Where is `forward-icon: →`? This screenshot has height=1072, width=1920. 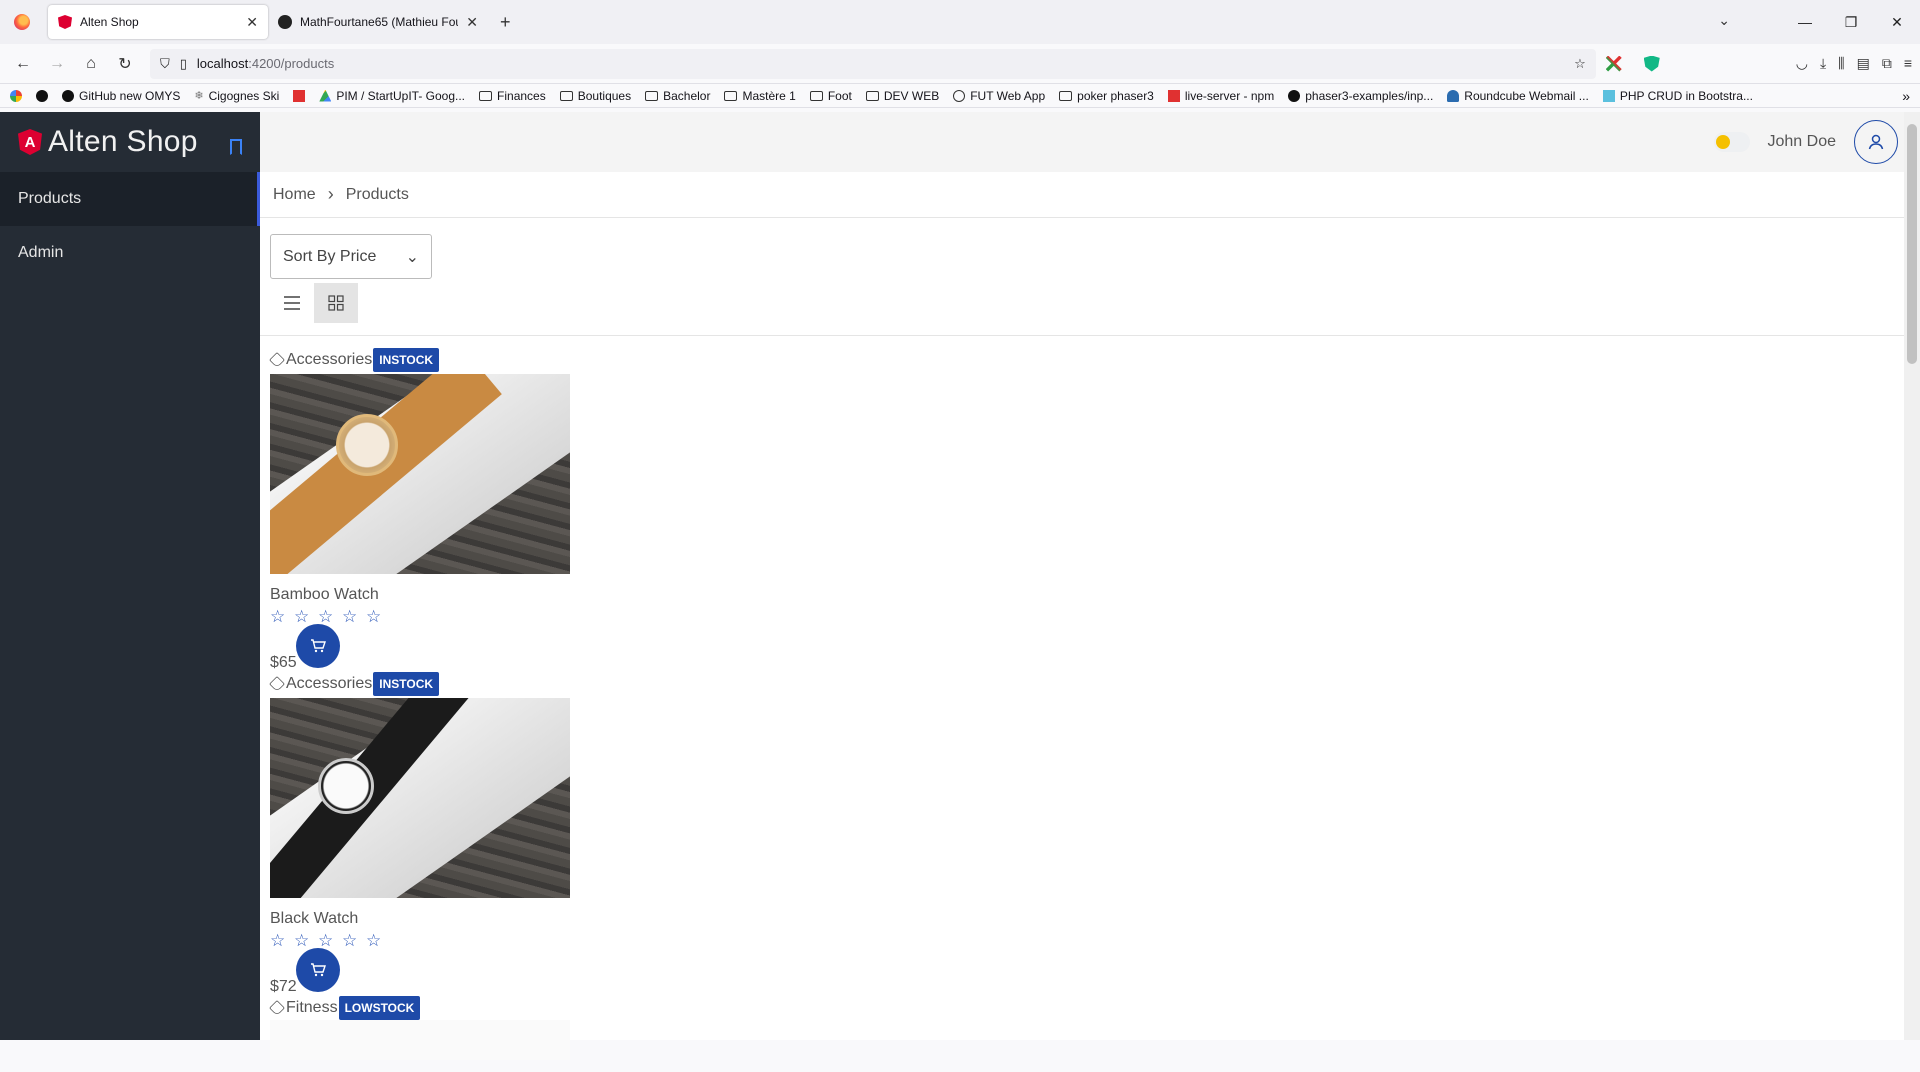
forward-icon: → is located at coordinates (57, 64).